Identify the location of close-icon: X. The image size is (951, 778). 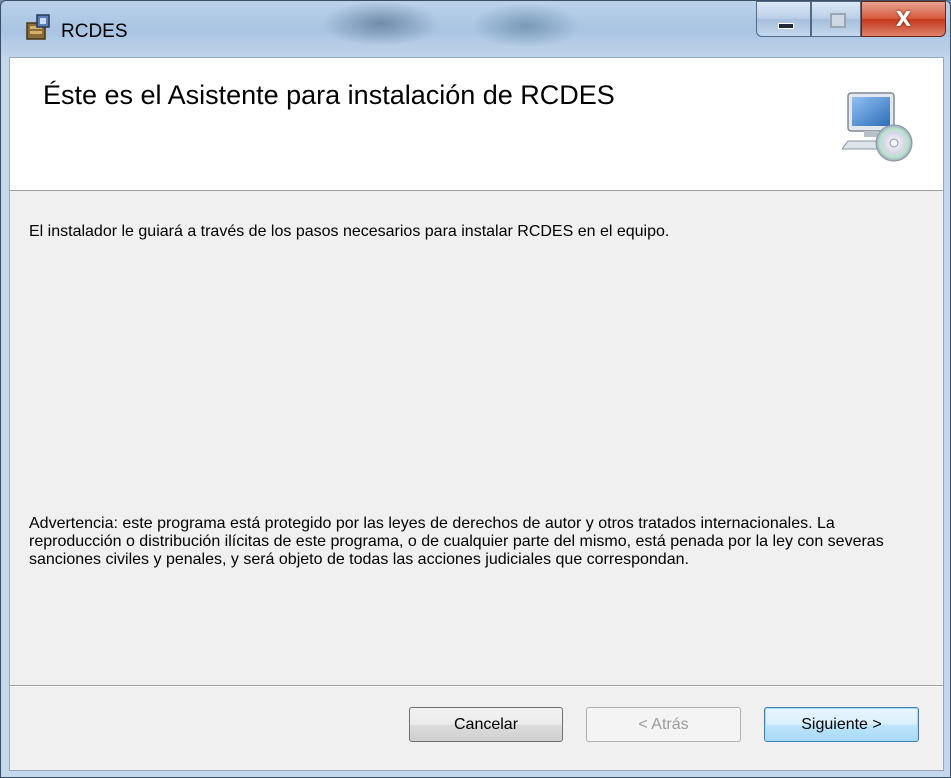
(903, 19).